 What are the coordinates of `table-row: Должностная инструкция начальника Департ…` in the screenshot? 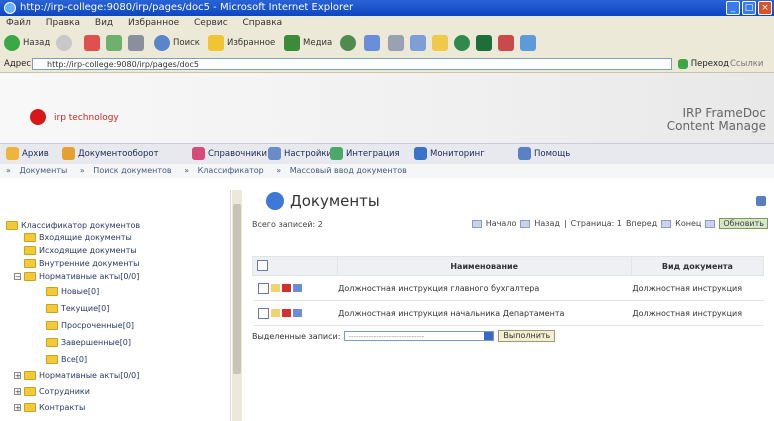 It's located at (508, 313).